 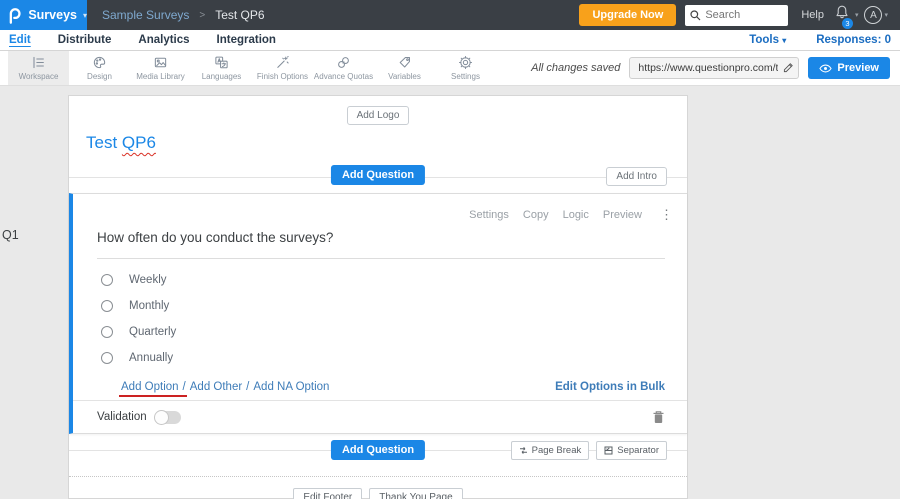 I want to click on toolbar-item-workspace: Workspace, so click(x=38, y=68).